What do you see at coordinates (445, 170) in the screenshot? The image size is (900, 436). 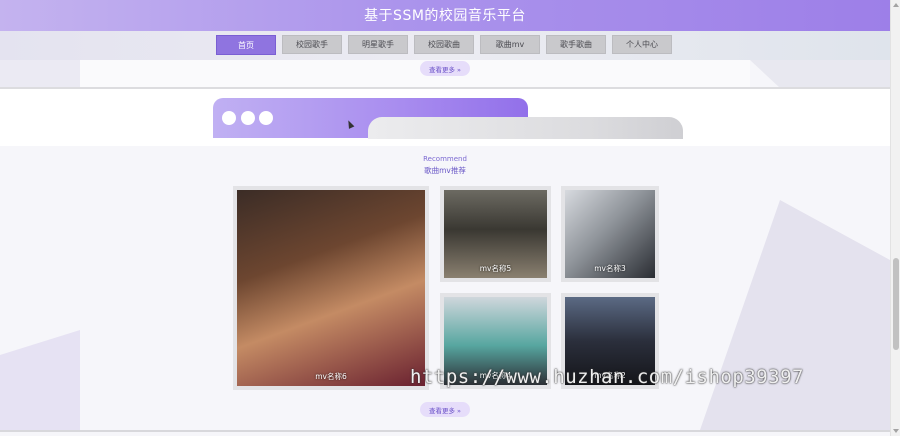 I see `recommend-title: 歌曲mv推荐` at bounding box center [445, 170].